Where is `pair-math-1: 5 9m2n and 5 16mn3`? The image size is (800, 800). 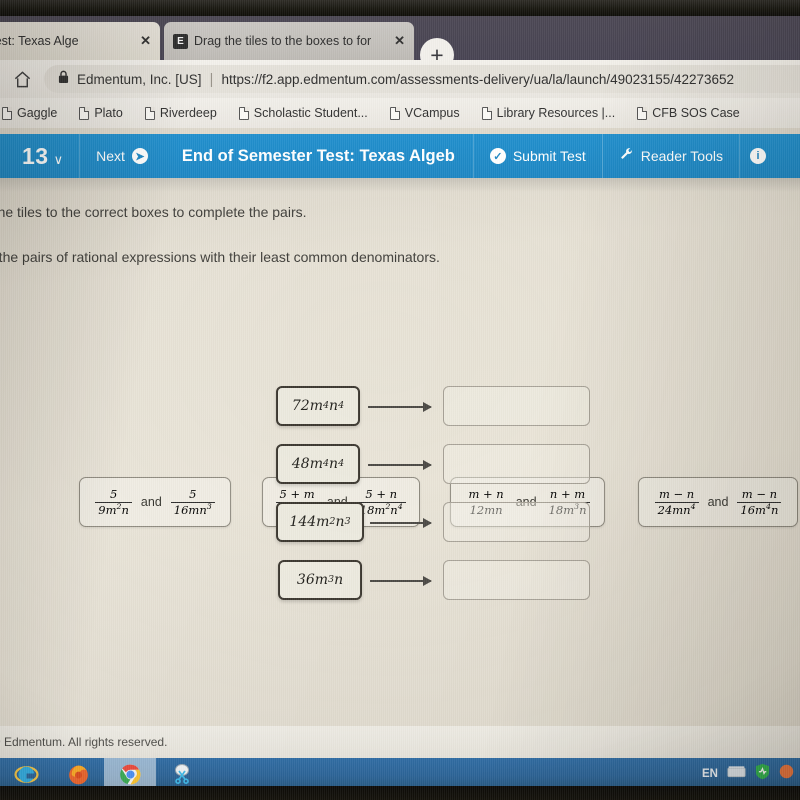
pair-math-1: 5 9m2n and 5 16mn3 is located at coordinates (155, 501).